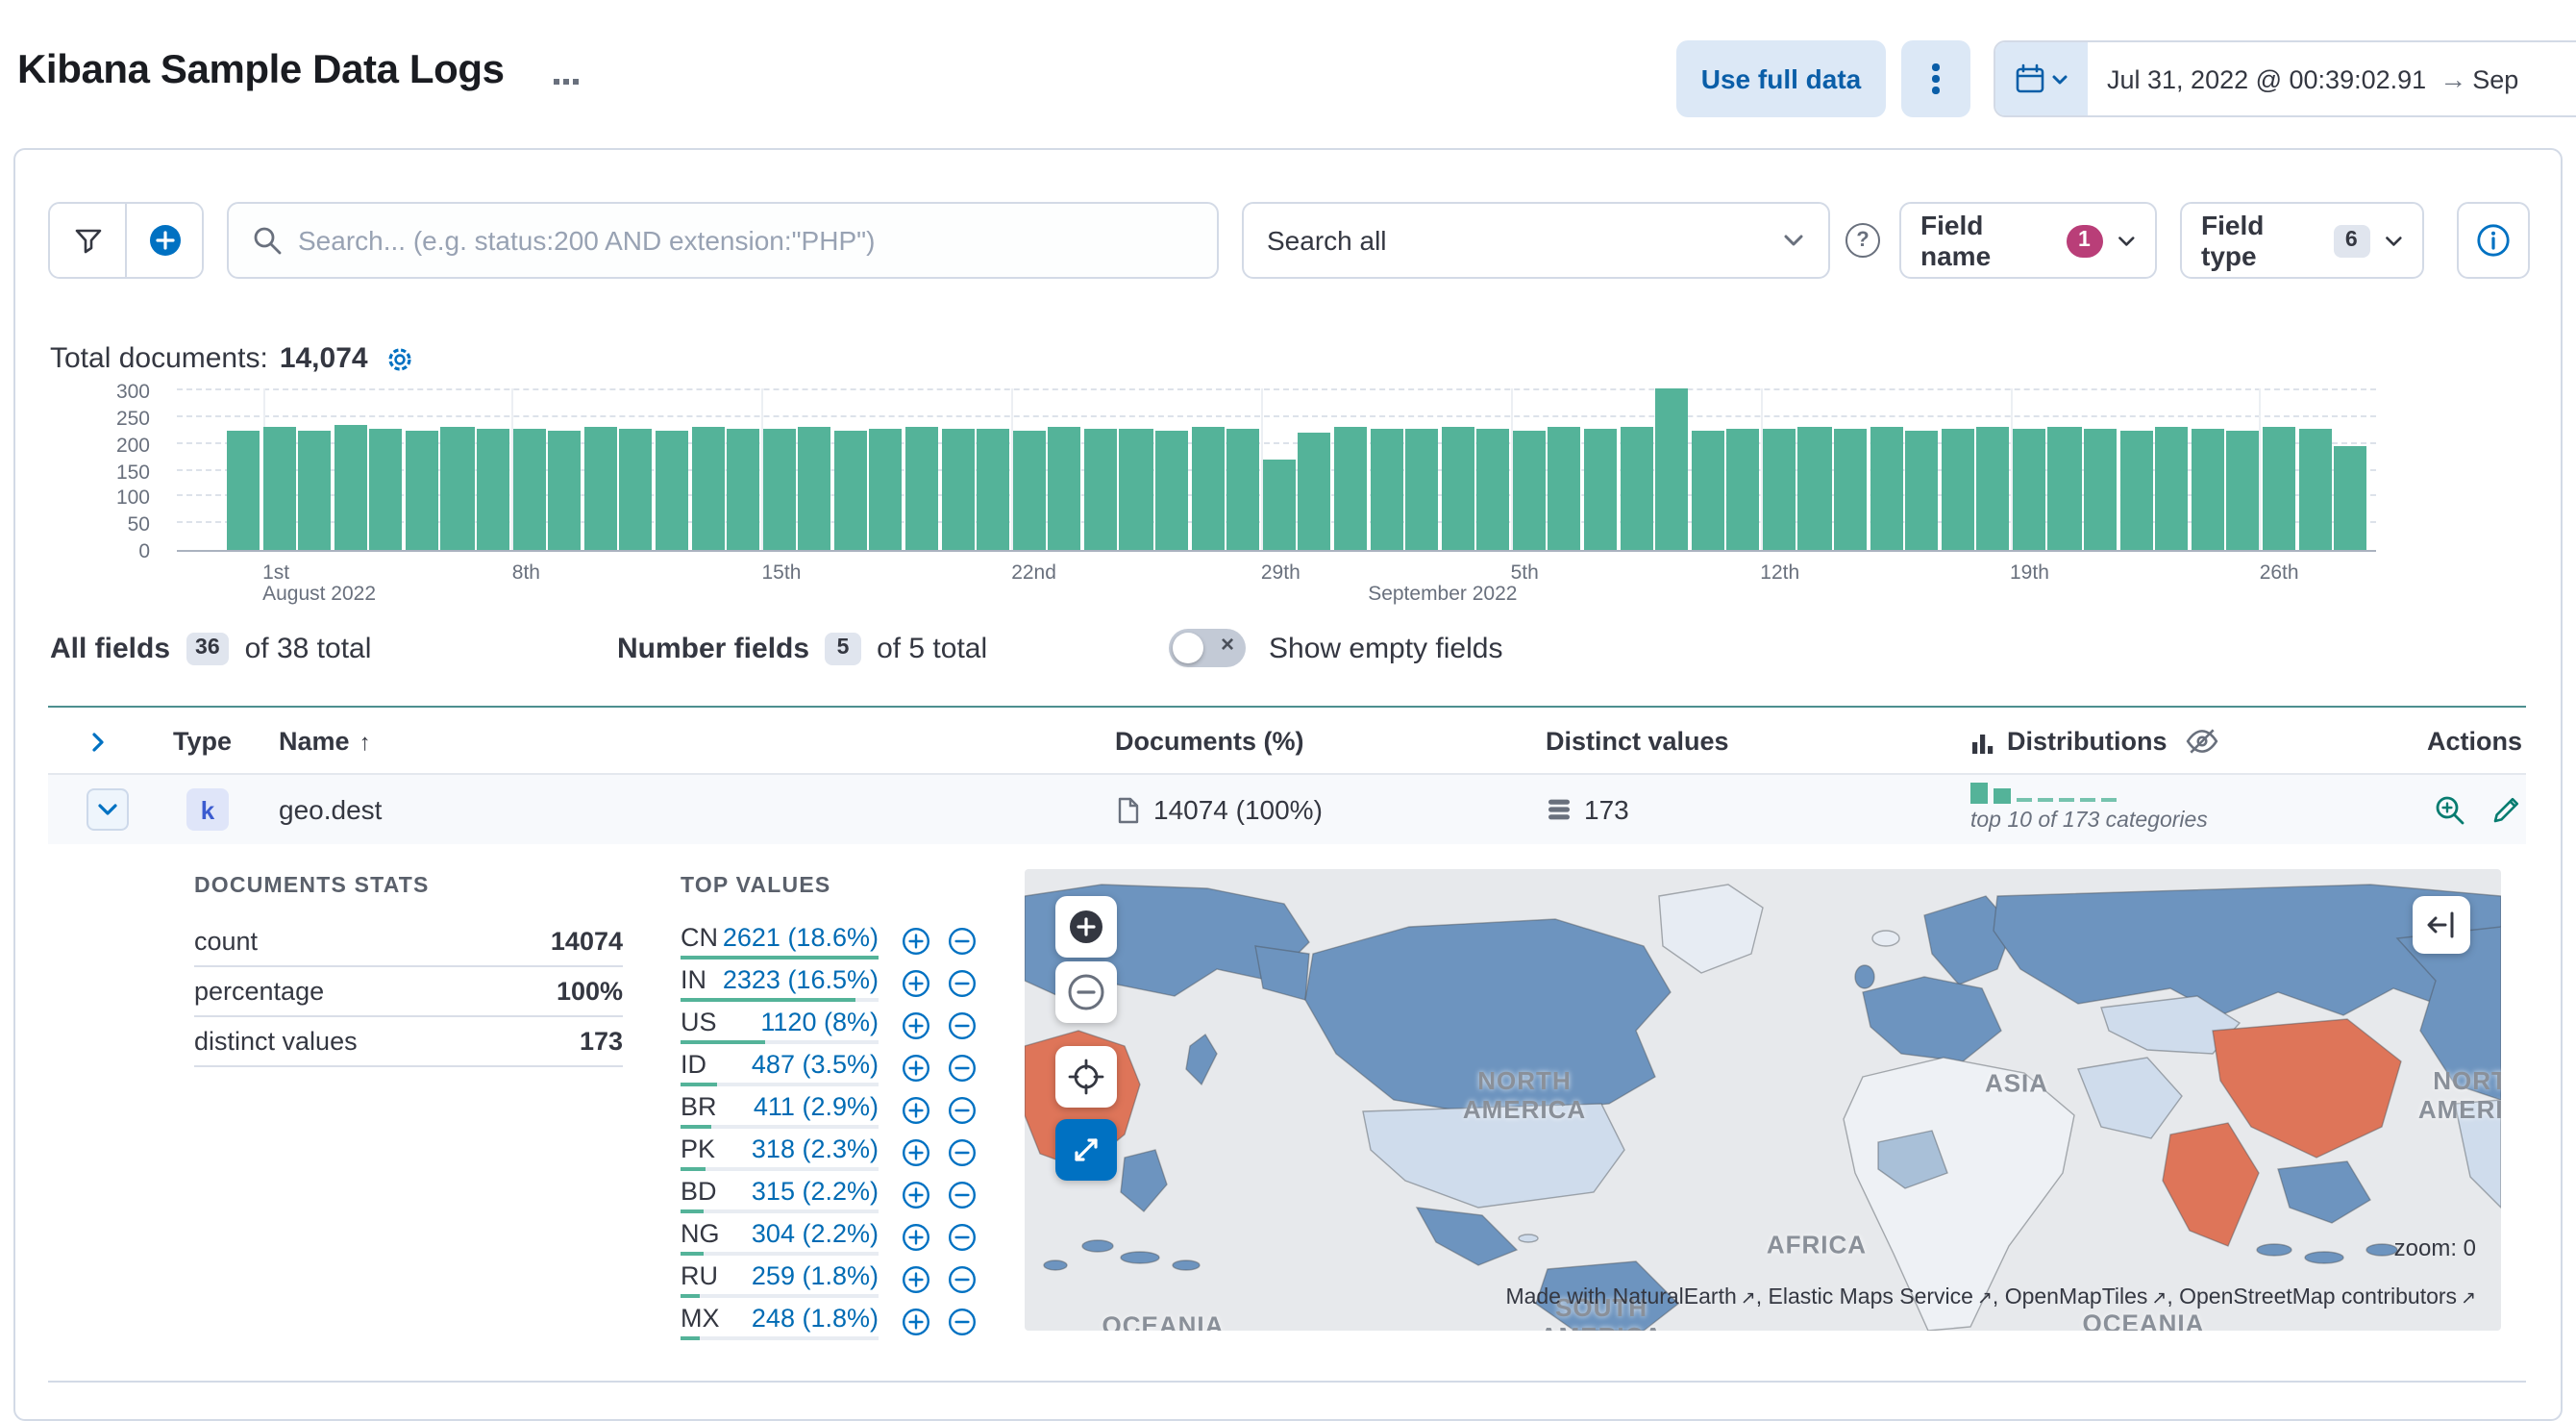 This screenshot has width=2576, height=1421. Describe the element at coordinates (1536, 240) in the screenshot. I see `search-scope-select: Search all` at that location.